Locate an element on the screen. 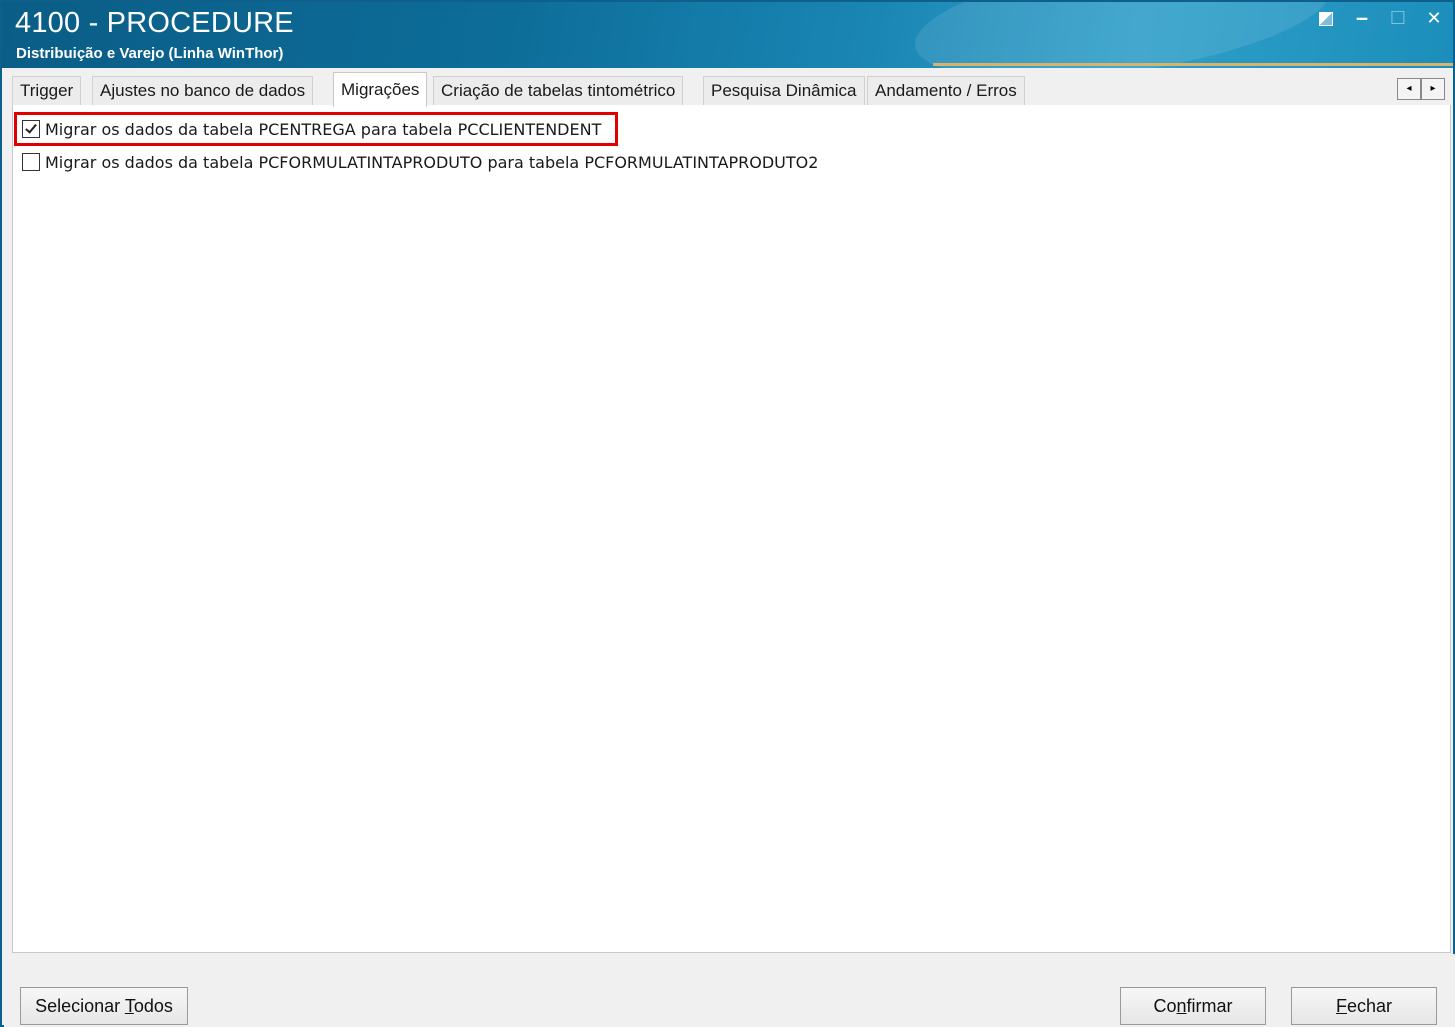 The height and width of the screenshot is (1027, 1455). close-dialog-button: Fechar is located at coordinates (1364, 1006).